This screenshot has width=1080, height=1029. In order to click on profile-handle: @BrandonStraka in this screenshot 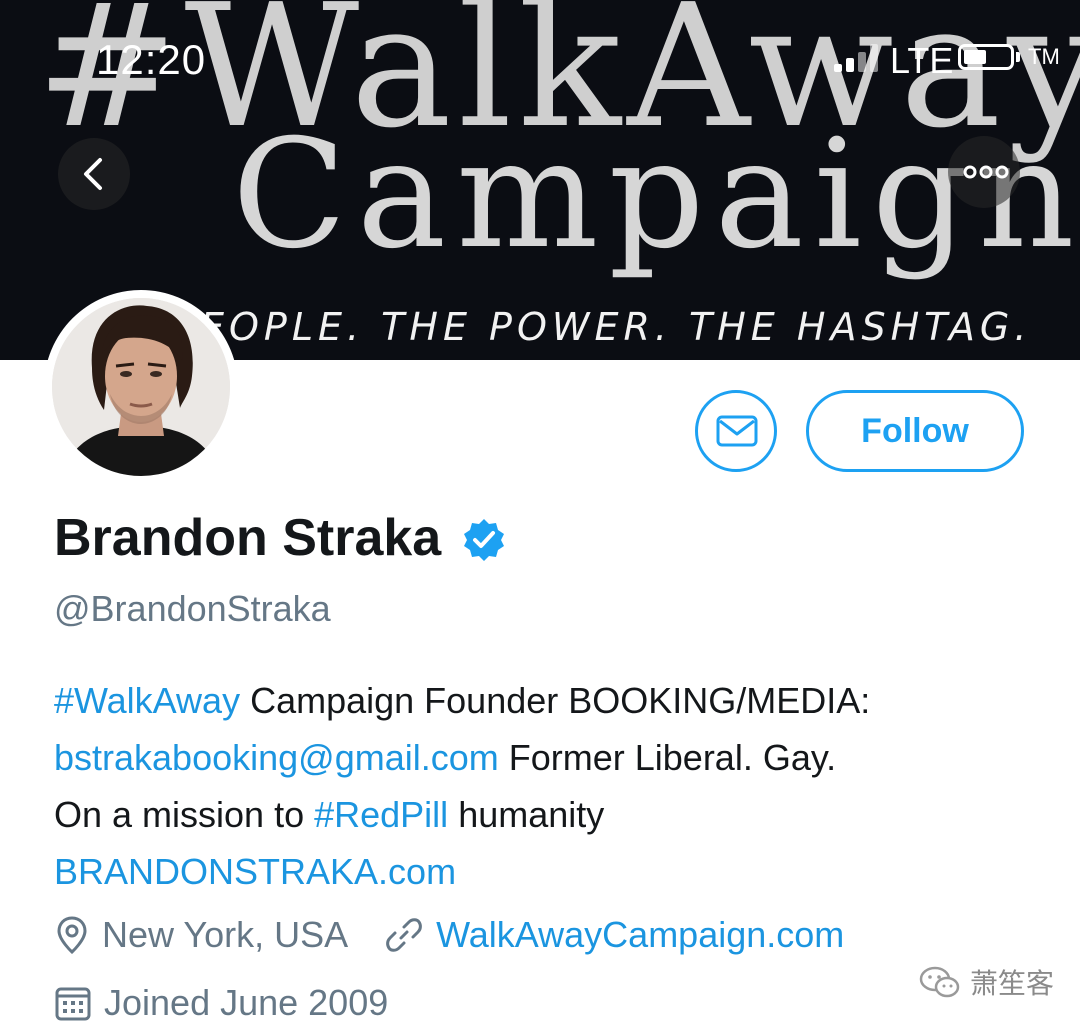, I will do `click(192, 608)`.